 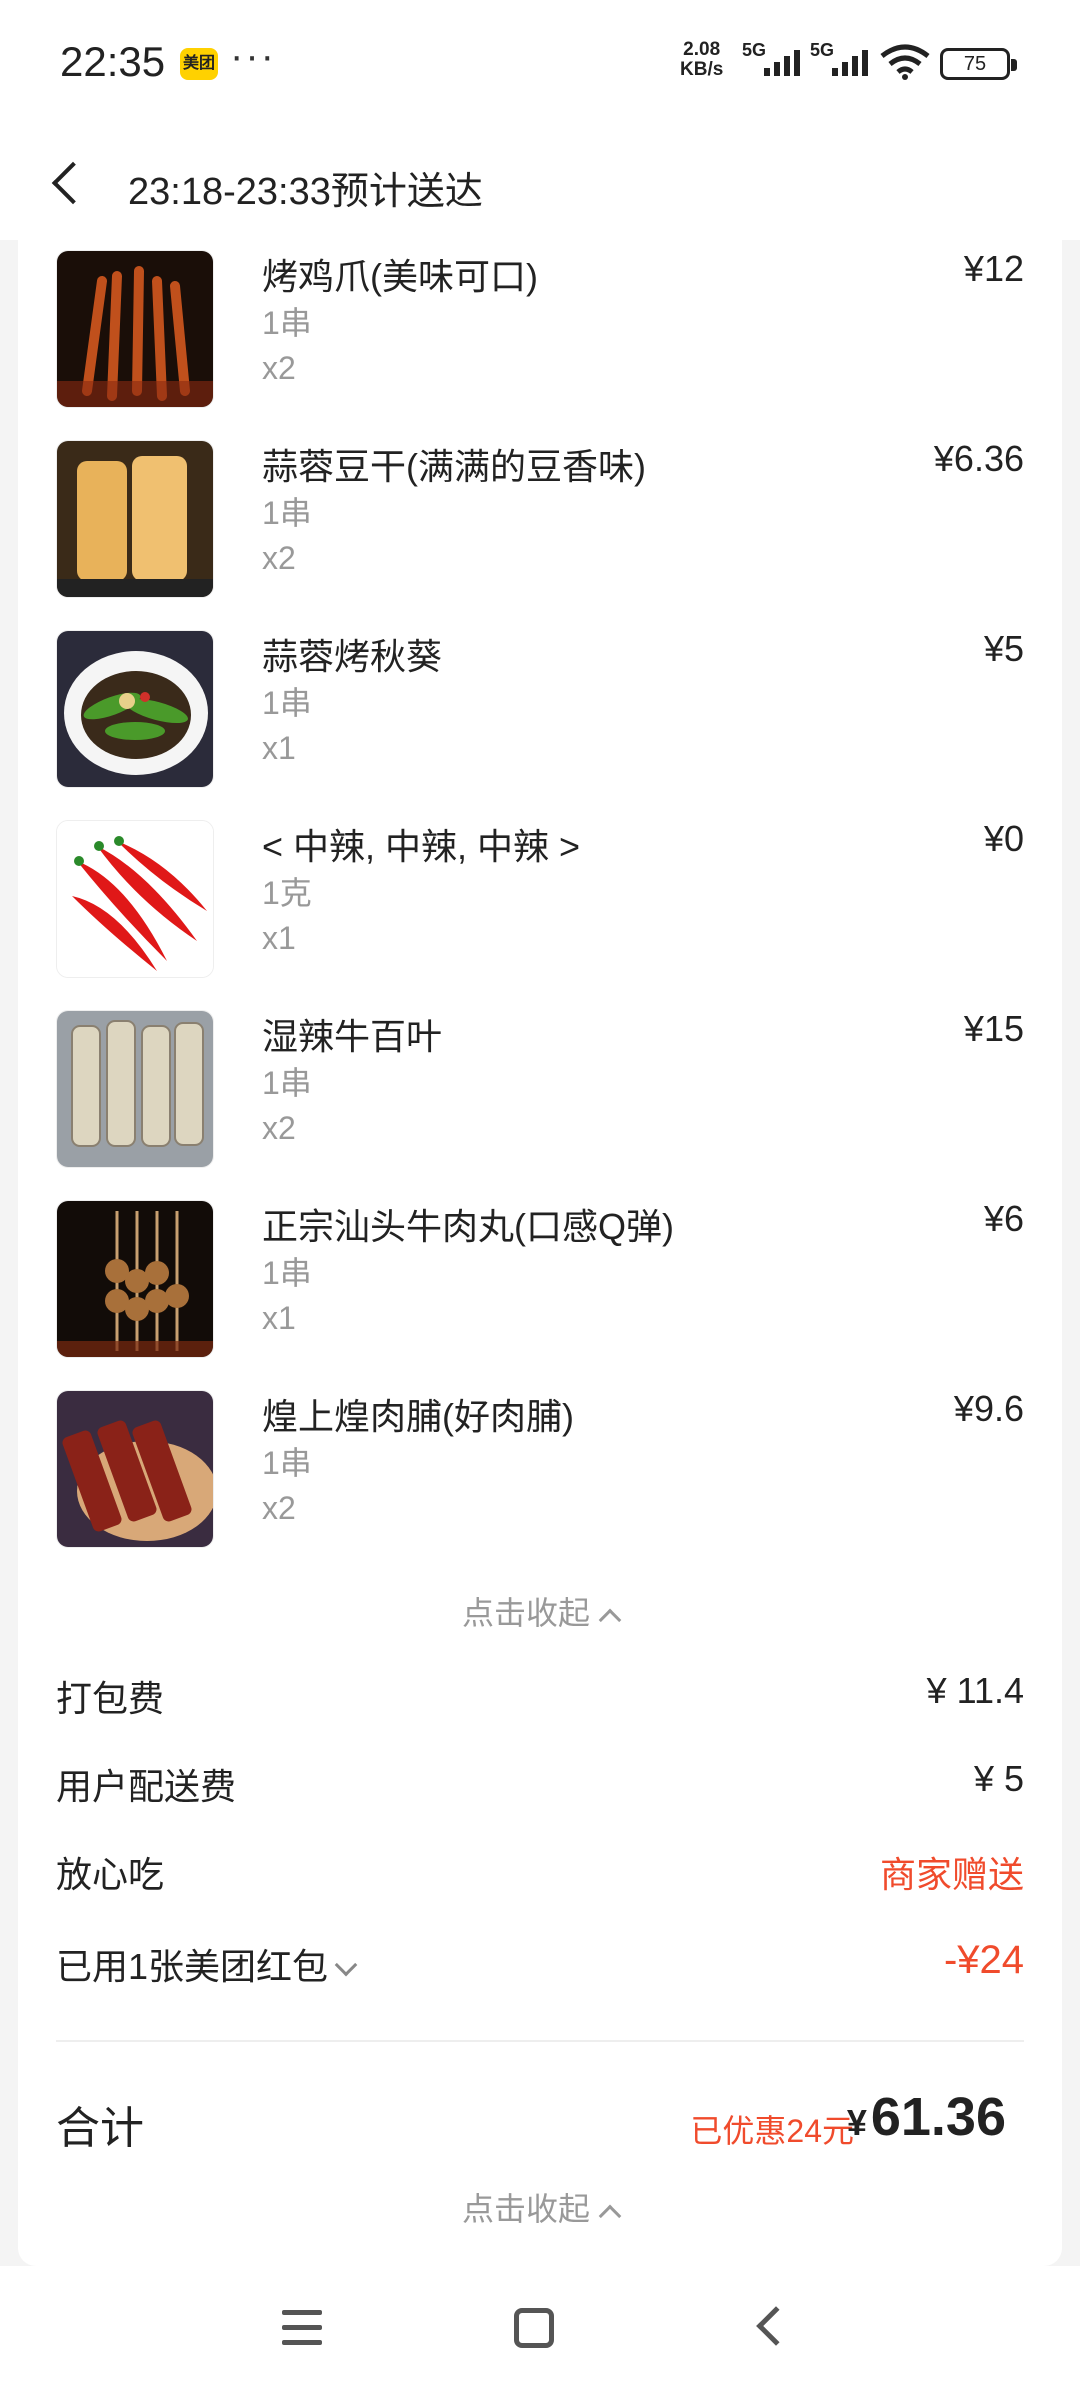 What do you see at coordinates (113, 61) in the screenshot?
I see `clock: 22:35` at bounding box center [113, 61].